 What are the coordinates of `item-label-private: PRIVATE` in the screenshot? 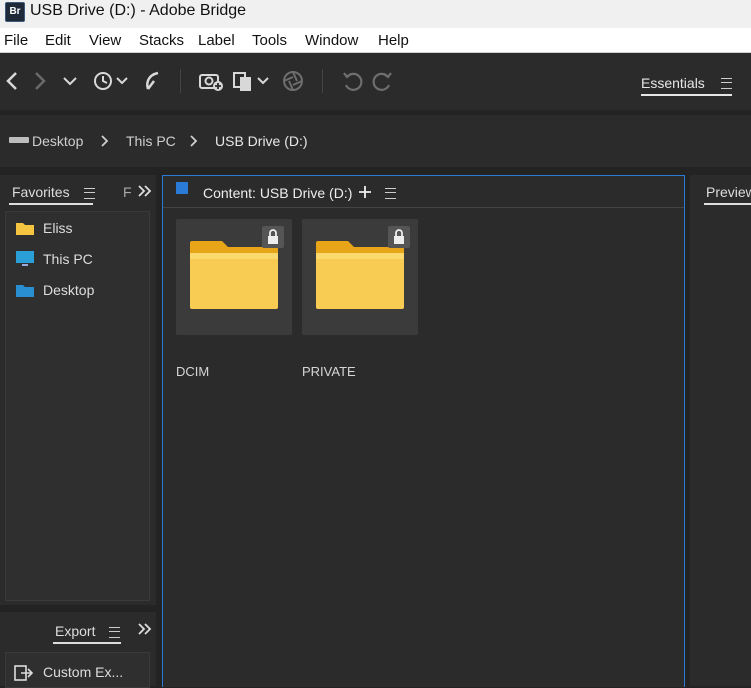 It's located at (329, 371).